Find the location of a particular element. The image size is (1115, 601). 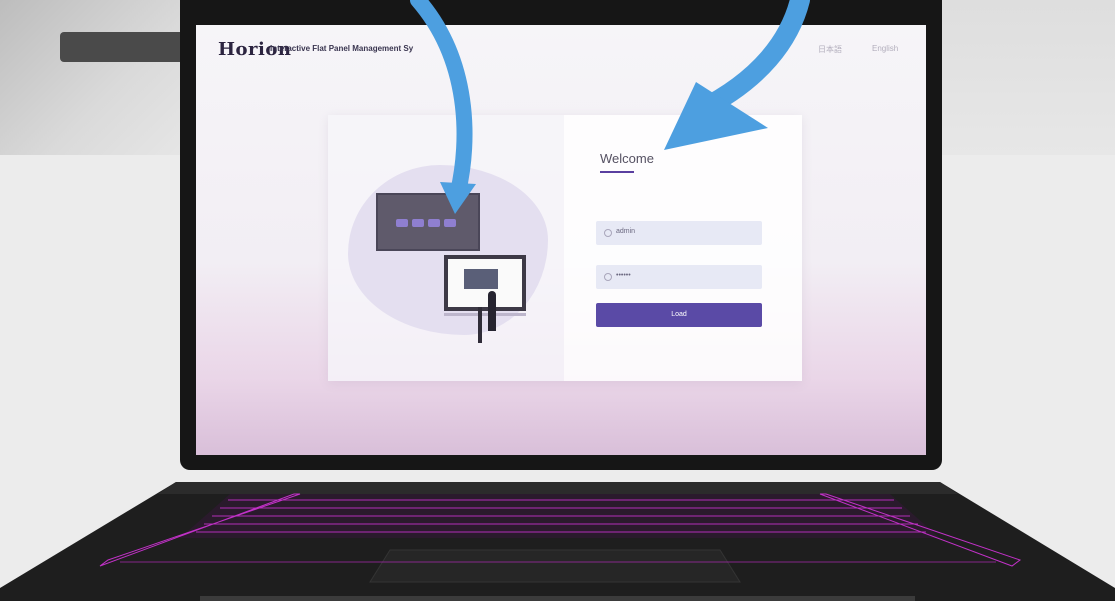

arrowhead-left is located at coordinates (458, 198).